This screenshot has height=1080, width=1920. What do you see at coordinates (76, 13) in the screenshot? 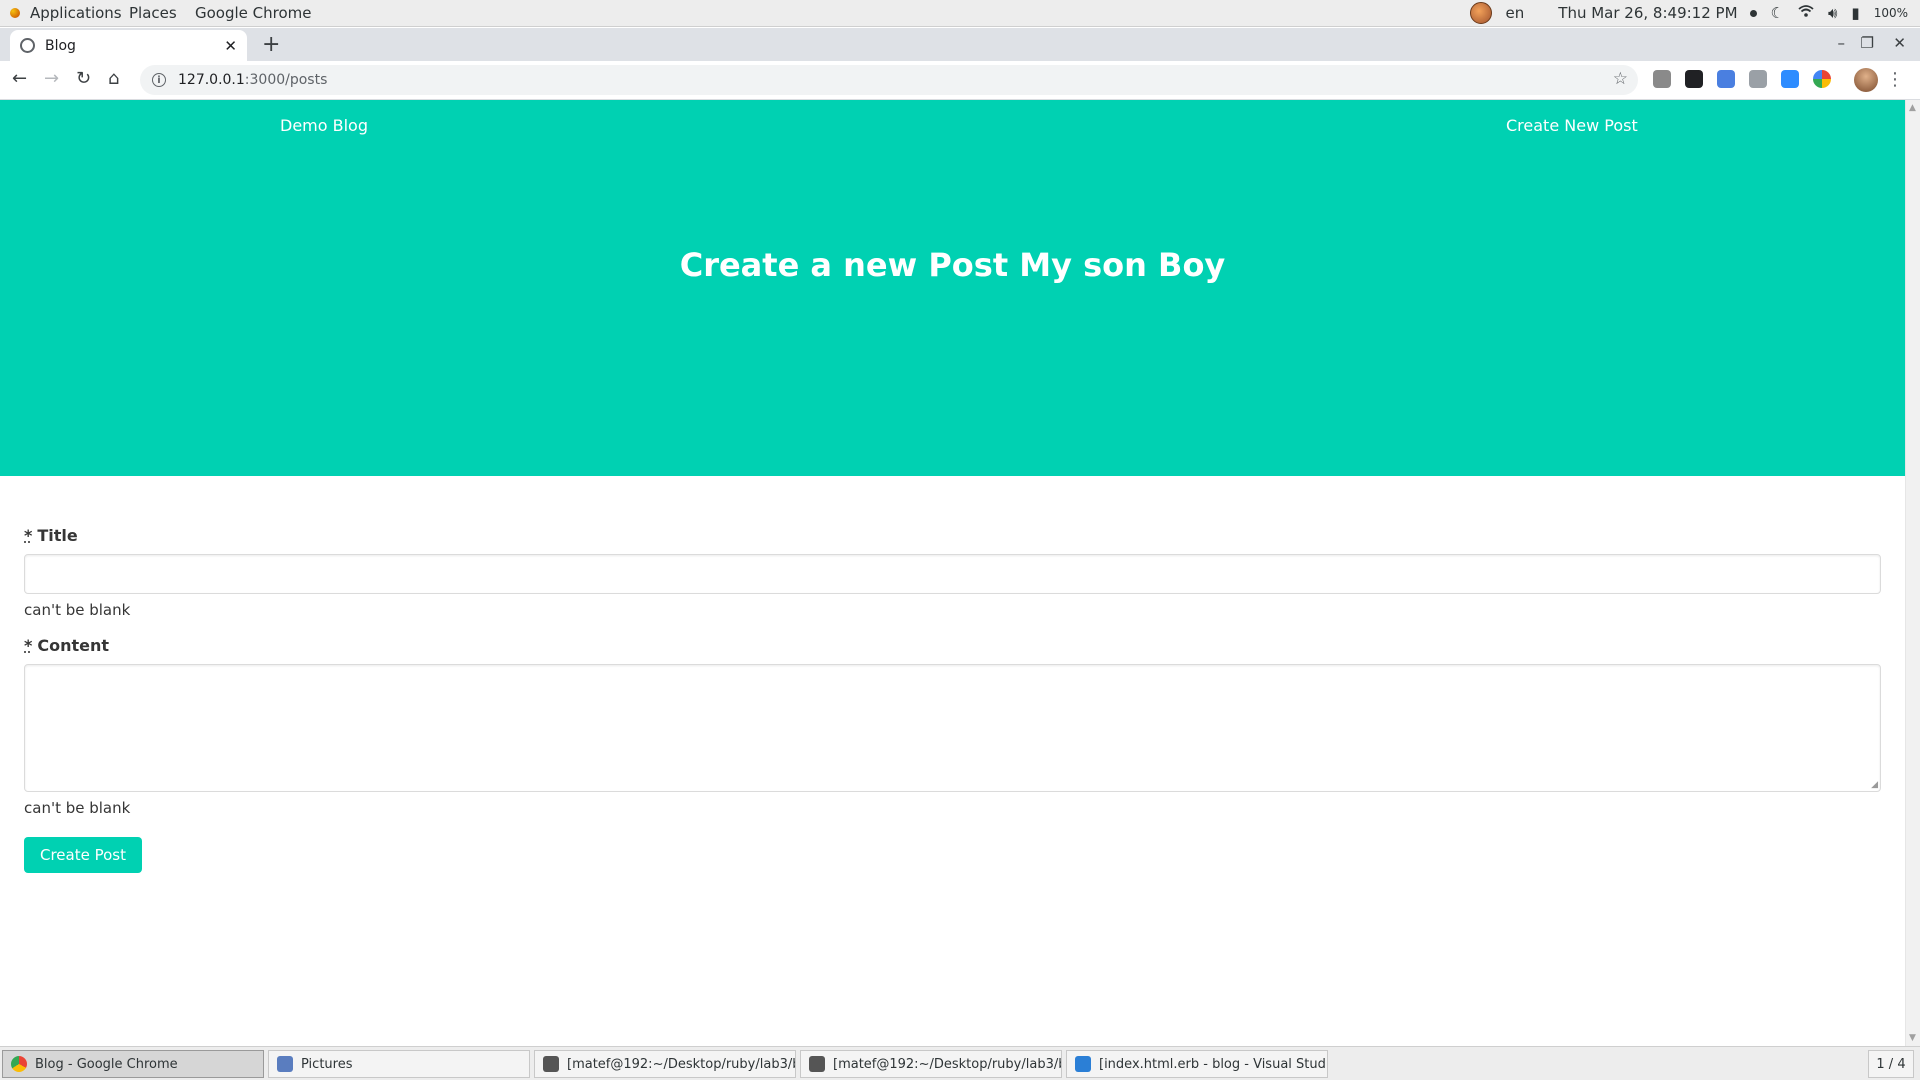
I see `applications-menu-label: Applications` at bounding box center [76, 13].